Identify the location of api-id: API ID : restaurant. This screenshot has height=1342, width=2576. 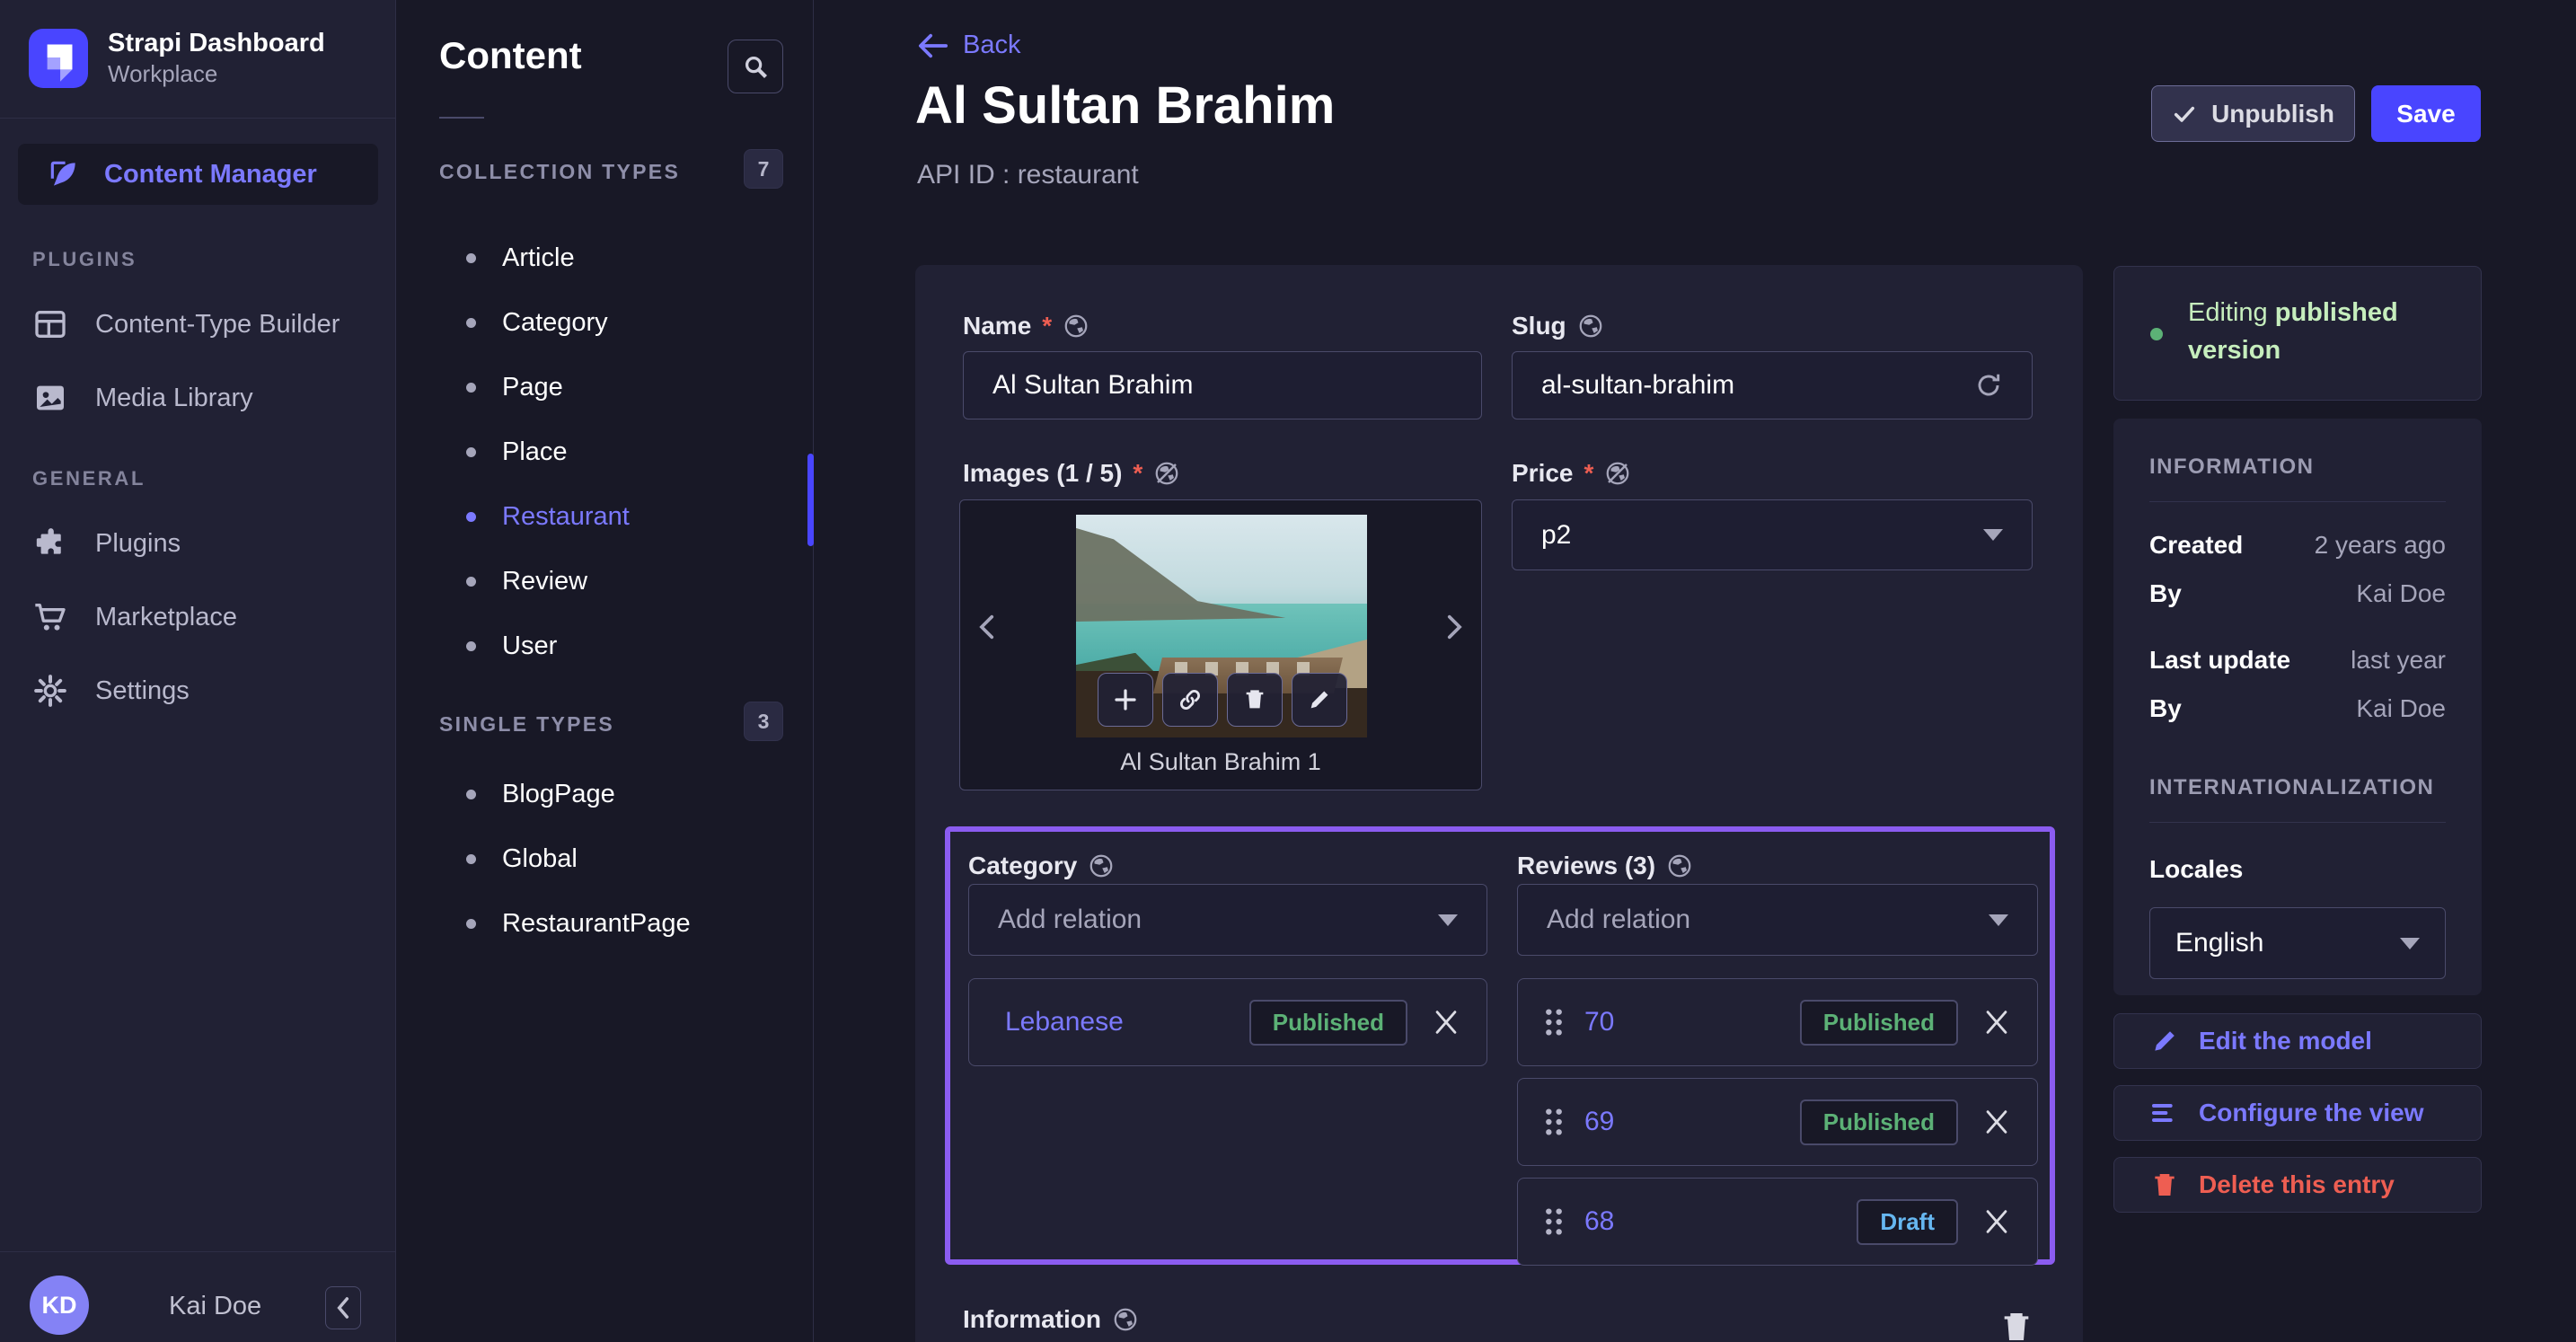
(1028, 175).